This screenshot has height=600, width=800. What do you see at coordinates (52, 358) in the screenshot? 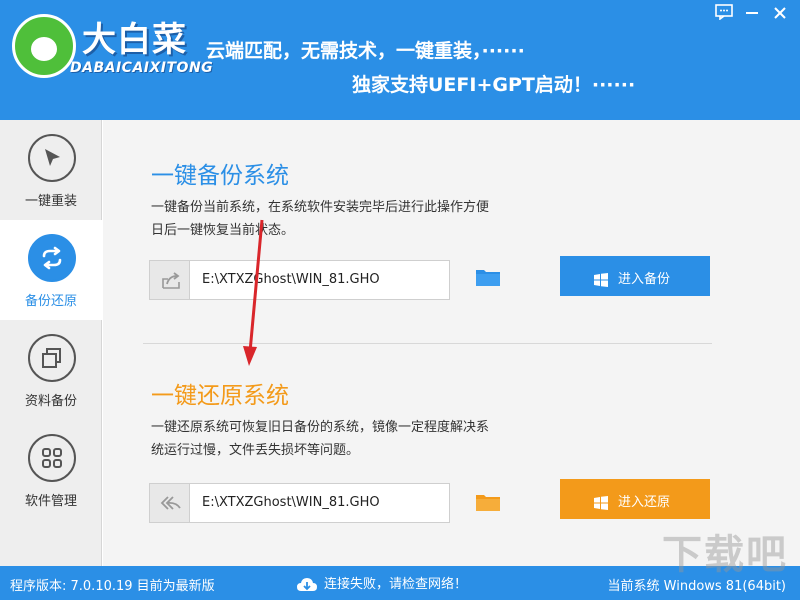
I see `copy-icon` at bounding box center [52, 358].